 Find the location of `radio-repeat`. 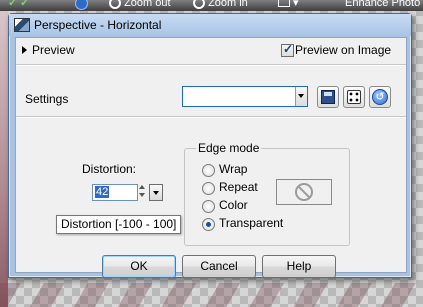

radio-repeat is located at coordinates (208, 188).